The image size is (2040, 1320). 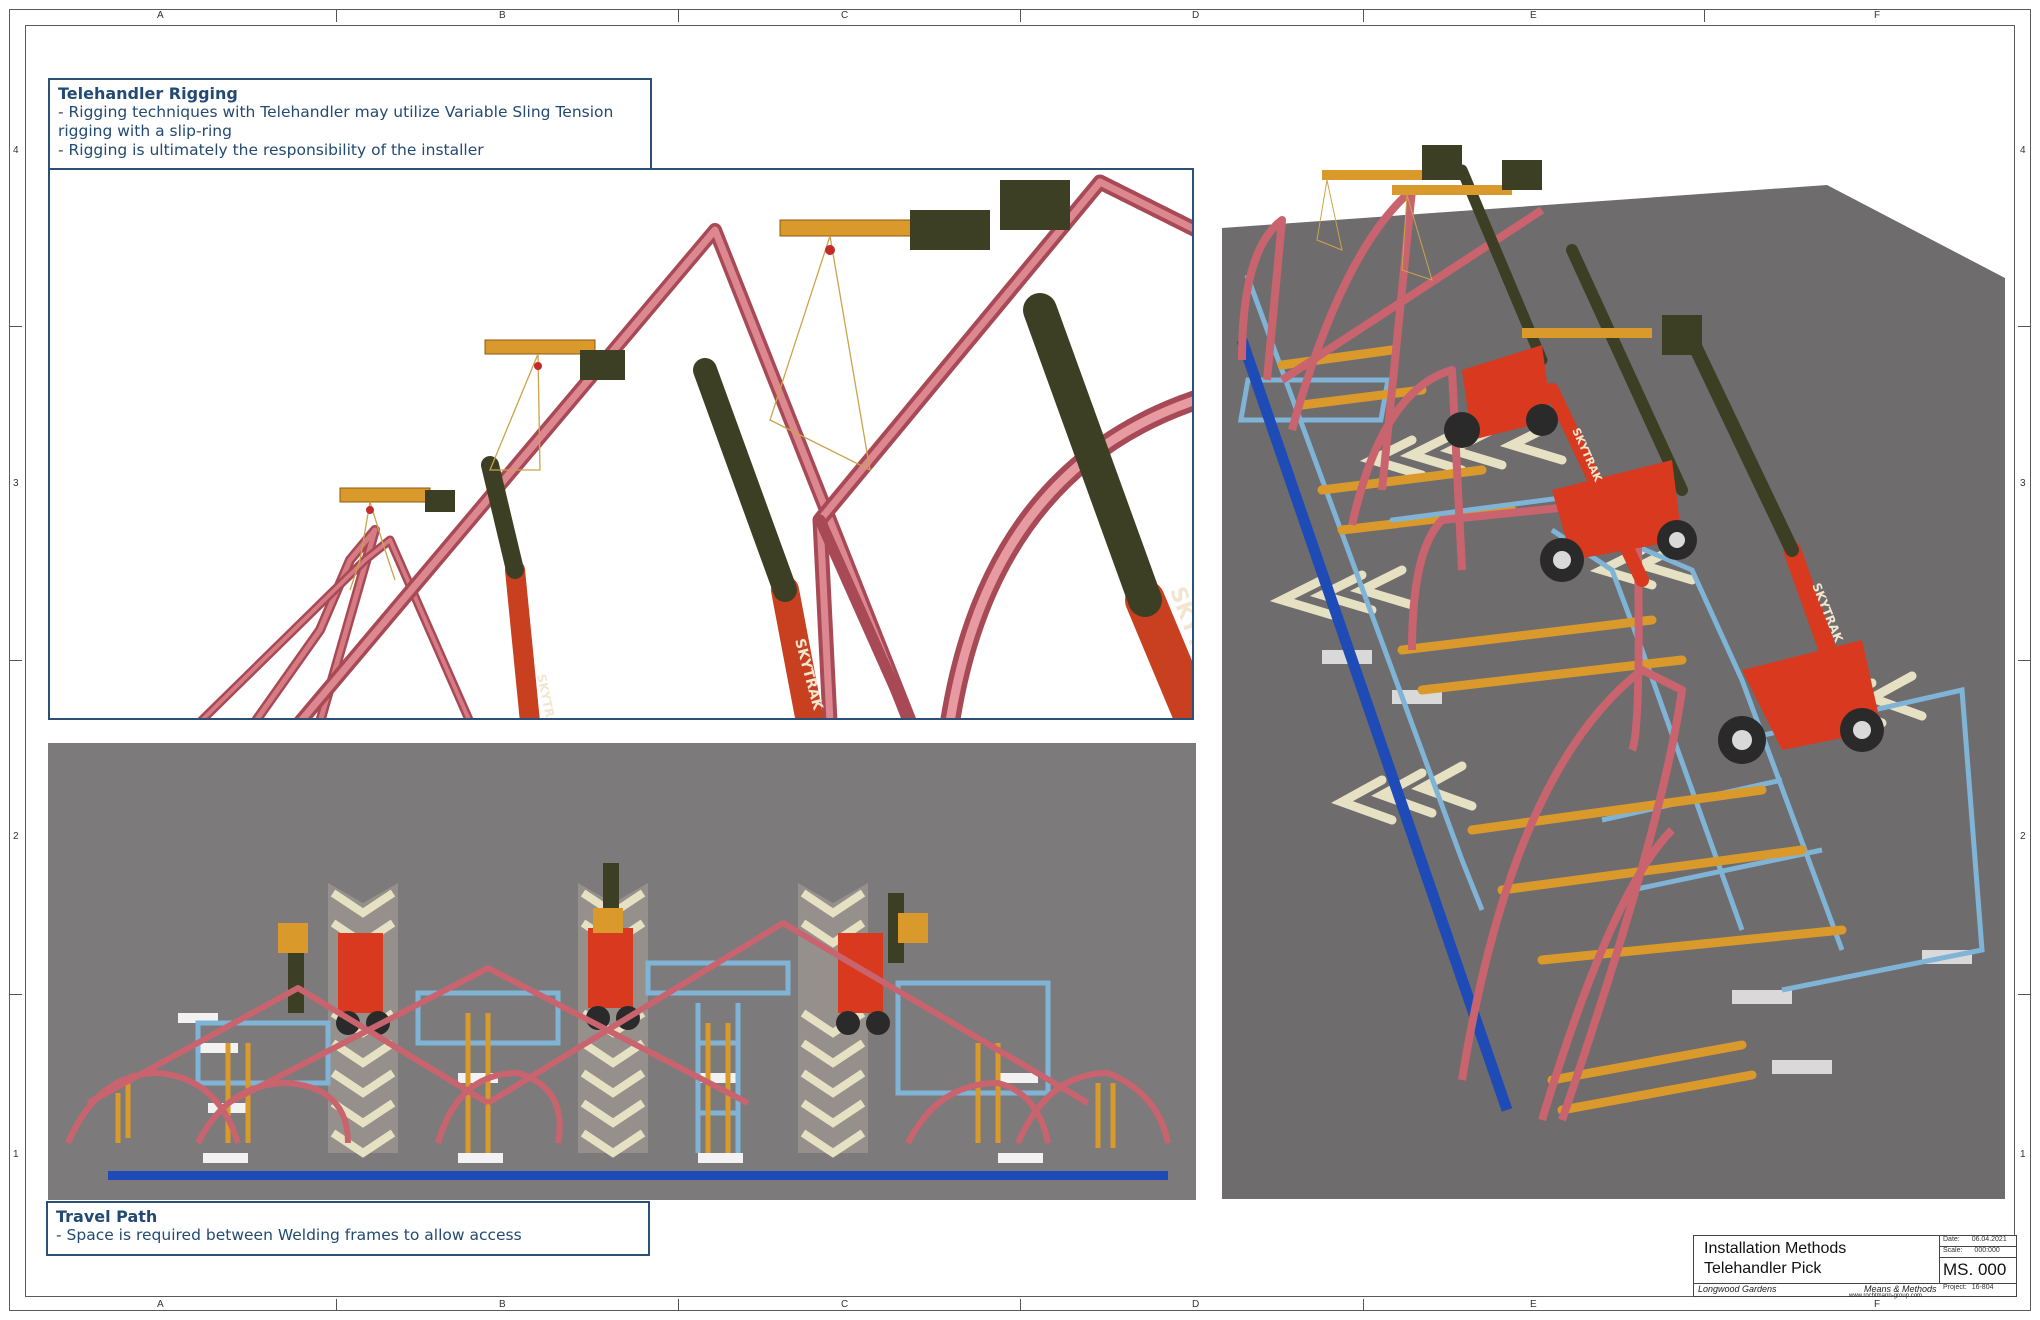 What do you see at coordinates (1886, 1296) in the screenshot?
I see `website: www.rochtmann-group.com` at bounding box center [1886, 1296].